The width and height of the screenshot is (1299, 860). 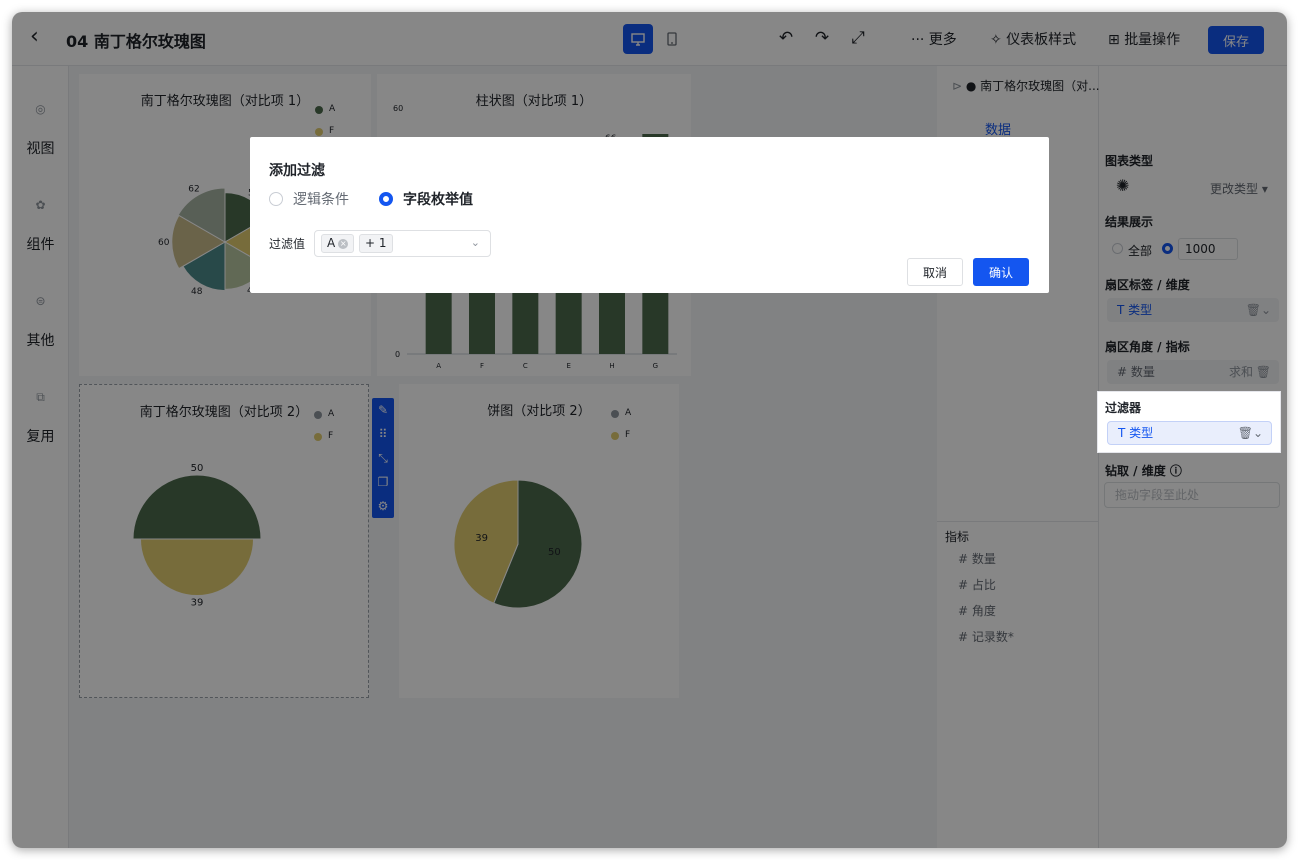 What do you see at coordinates (343, 243) in the screenshot?
I see `close-icon: ×` at bounding box center [343, 243].